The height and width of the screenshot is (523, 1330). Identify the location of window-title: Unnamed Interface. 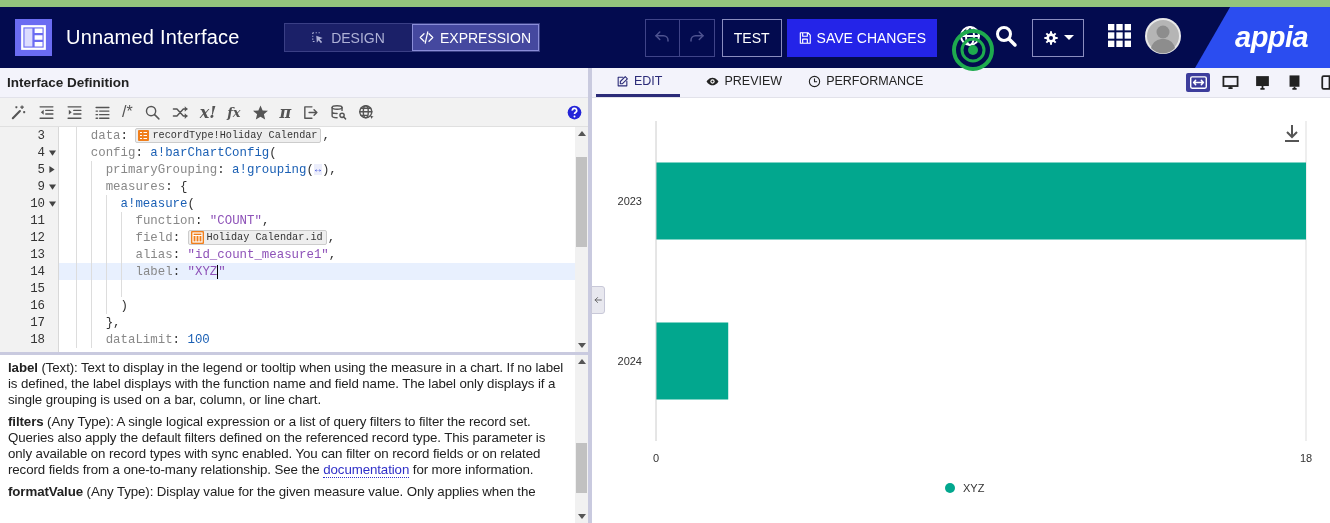
(153, 37).